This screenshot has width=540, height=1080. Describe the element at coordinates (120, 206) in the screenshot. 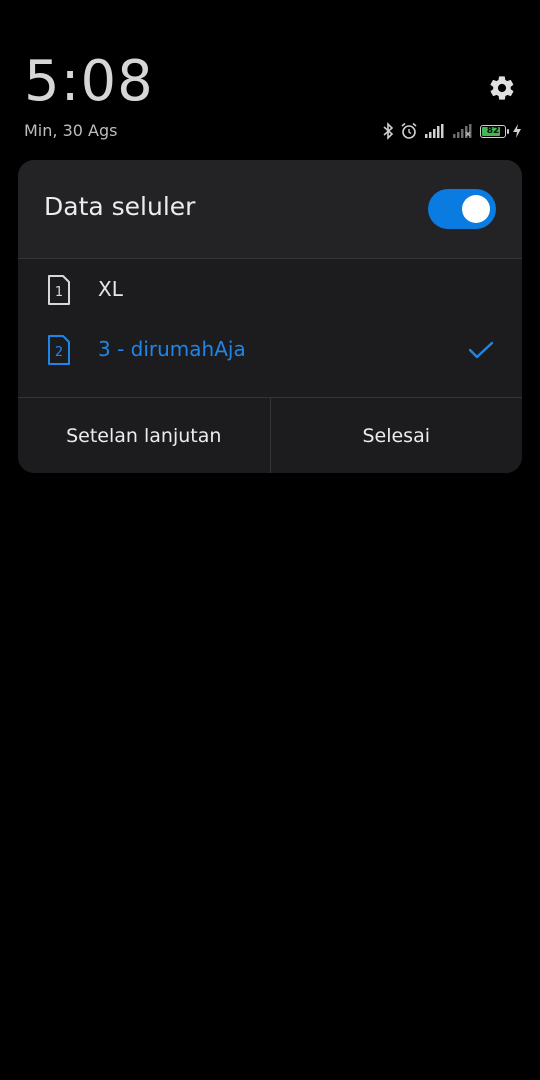

I see `panel-title: Data seluler` at that location.